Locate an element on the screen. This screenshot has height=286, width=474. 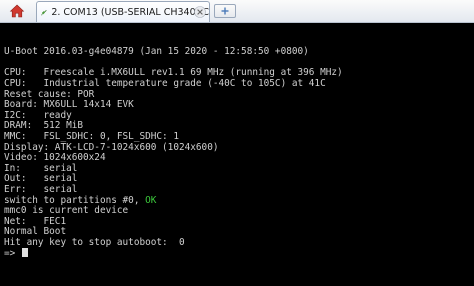
tab-com13: 2. COM13 (USB-SERIAL CH340 (C is located at coordinates (123, 11).